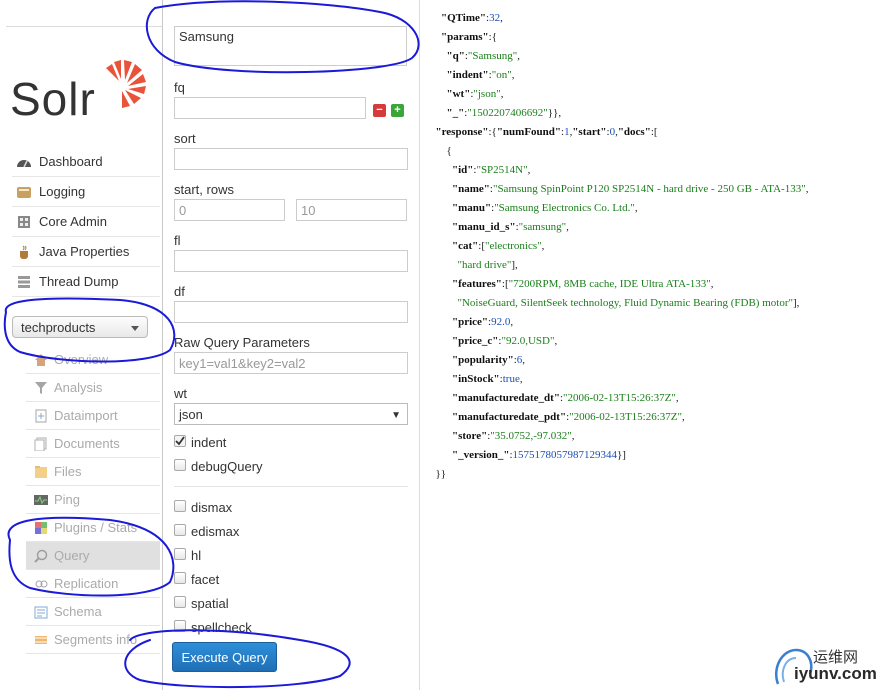  I want to click on remove-fq-button: −, so click(379, 110).